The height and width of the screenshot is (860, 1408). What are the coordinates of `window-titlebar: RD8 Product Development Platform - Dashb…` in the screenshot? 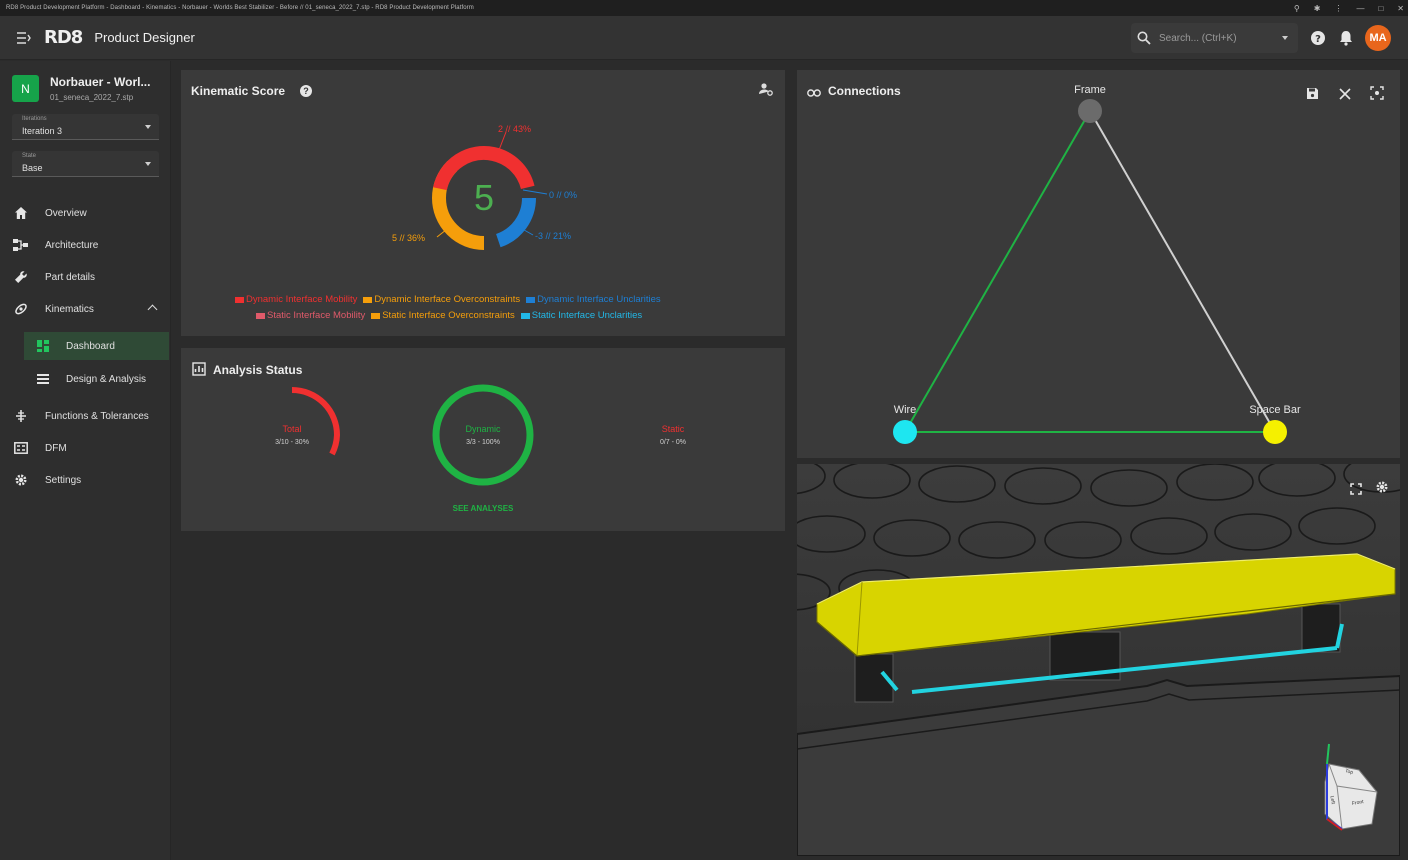 It's located at (704, 8).